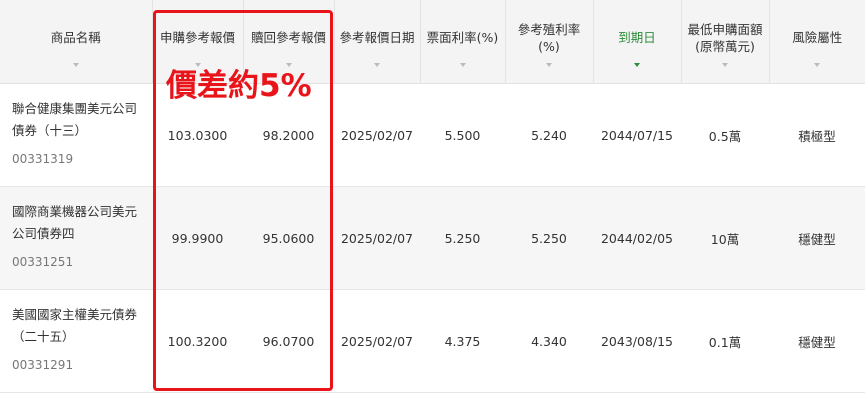 The image size is (865, 404). What do you see at coordinates (43, 365) in the screenshot?
I see `product-code: 00331291` at bounding box center [43, 365].